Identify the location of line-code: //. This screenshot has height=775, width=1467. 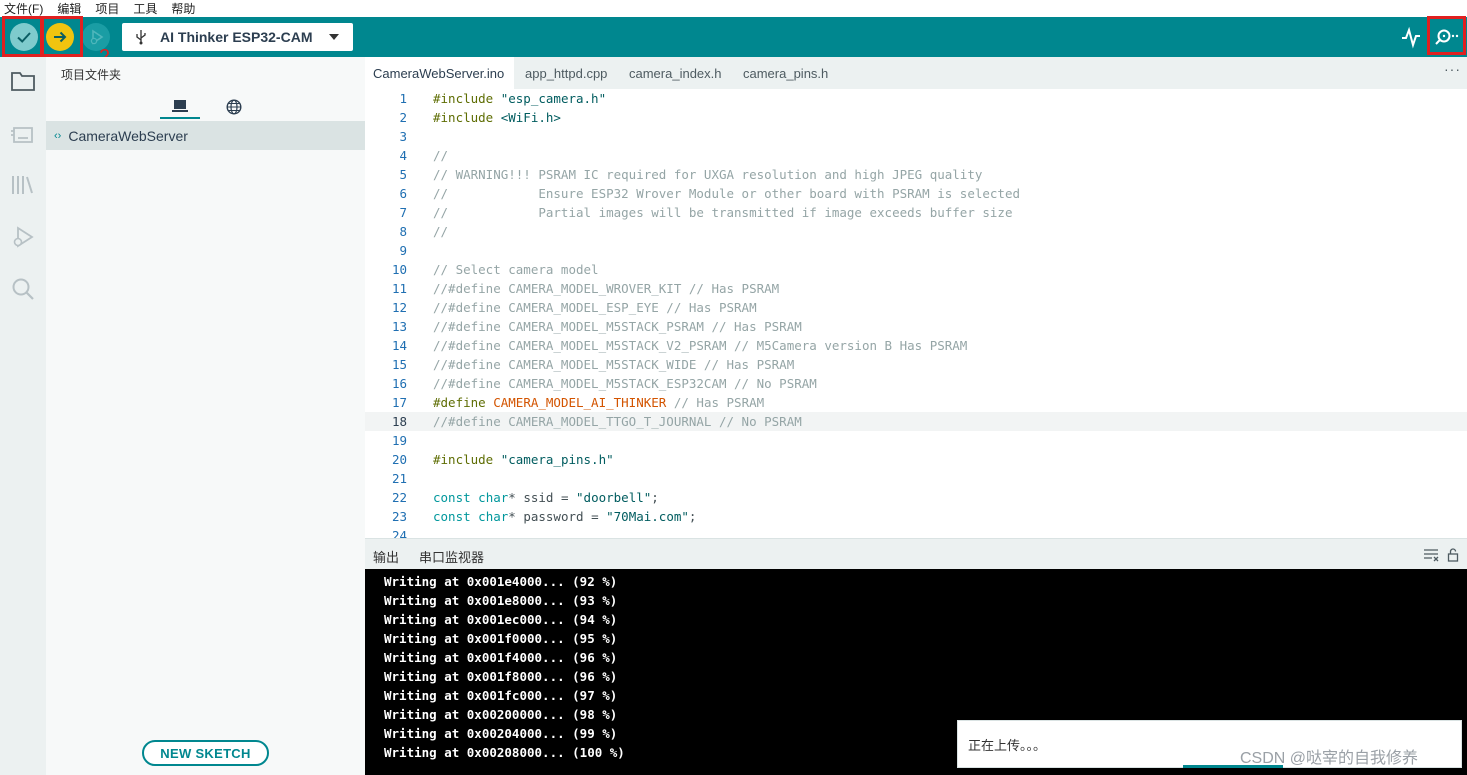
(440, 155).